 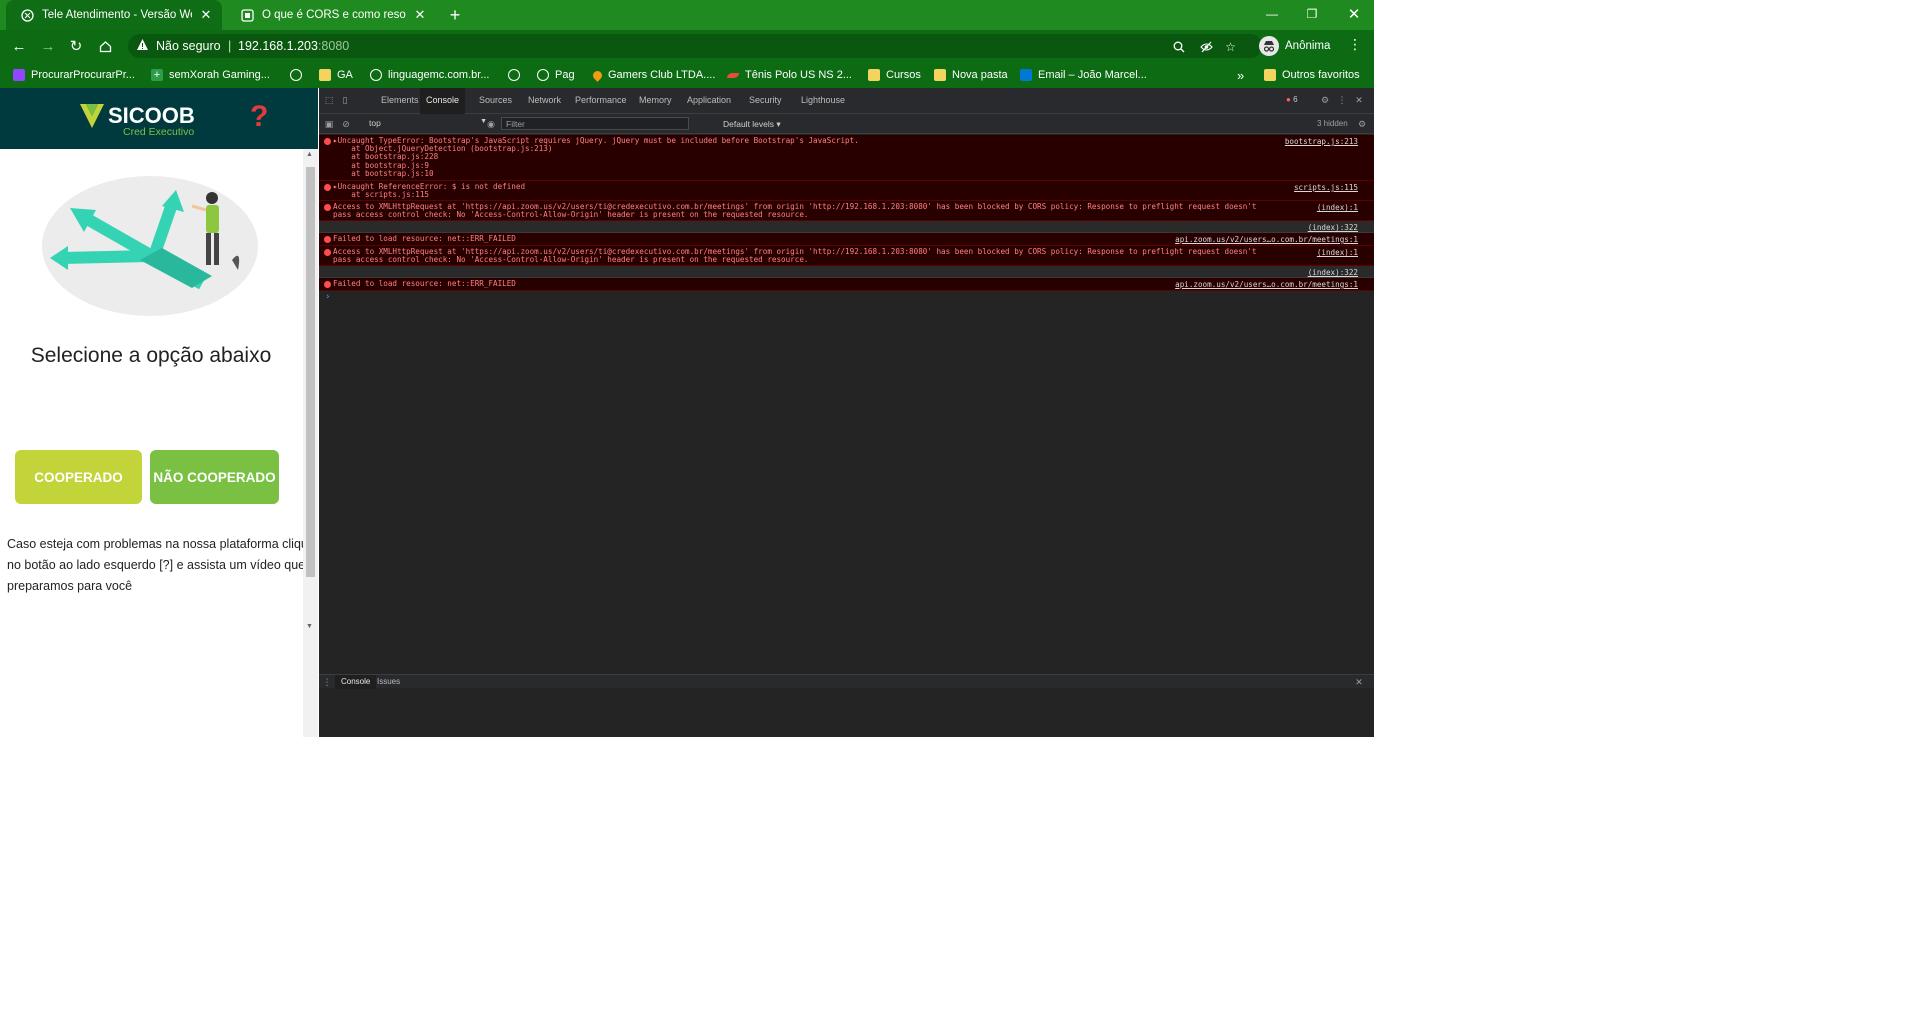 What do you see at coordinates (455, 15) in the screenshot?
I see `new-tab-button: +` at bounding box center [455, 15].